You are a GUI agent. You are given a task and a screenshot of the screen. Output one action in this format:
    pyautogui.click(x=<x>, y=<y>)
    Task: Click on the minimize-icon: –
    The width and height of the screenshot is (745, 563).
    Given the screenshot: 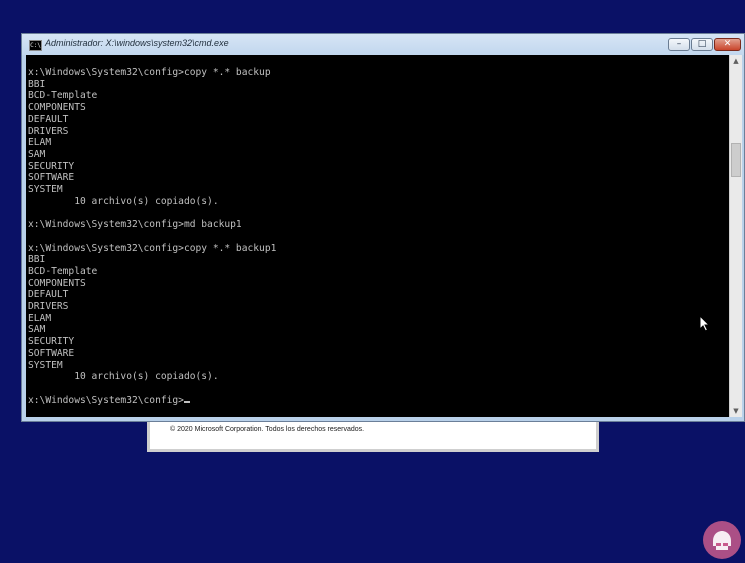 What is the action you would take?
    pyautogui.click(x=679, y=44)
    